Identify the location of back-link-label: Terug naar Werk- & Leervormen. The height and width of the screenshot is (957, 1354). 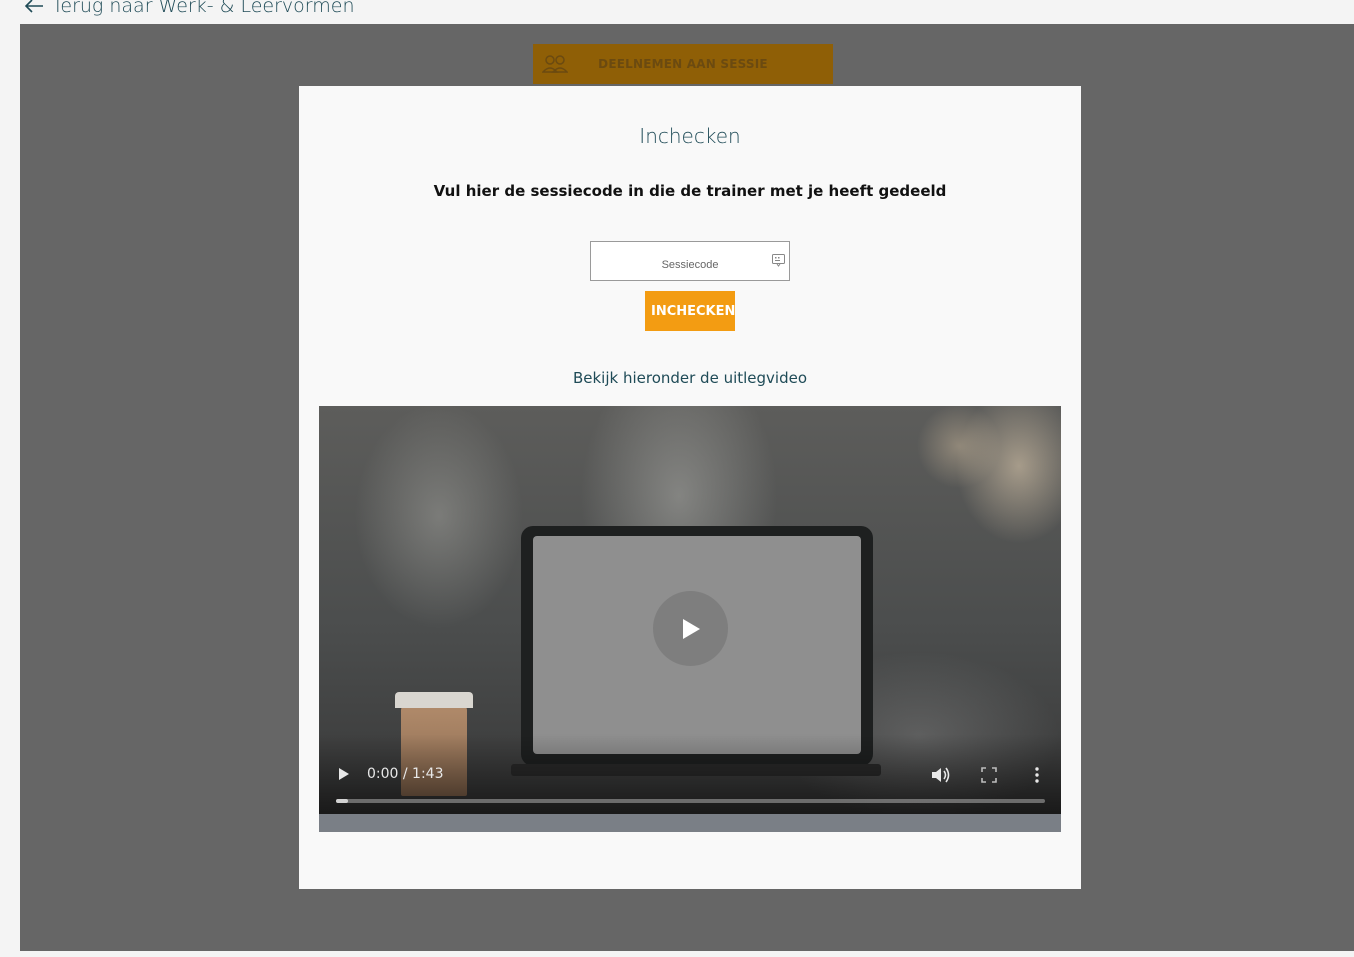
(203, 8).